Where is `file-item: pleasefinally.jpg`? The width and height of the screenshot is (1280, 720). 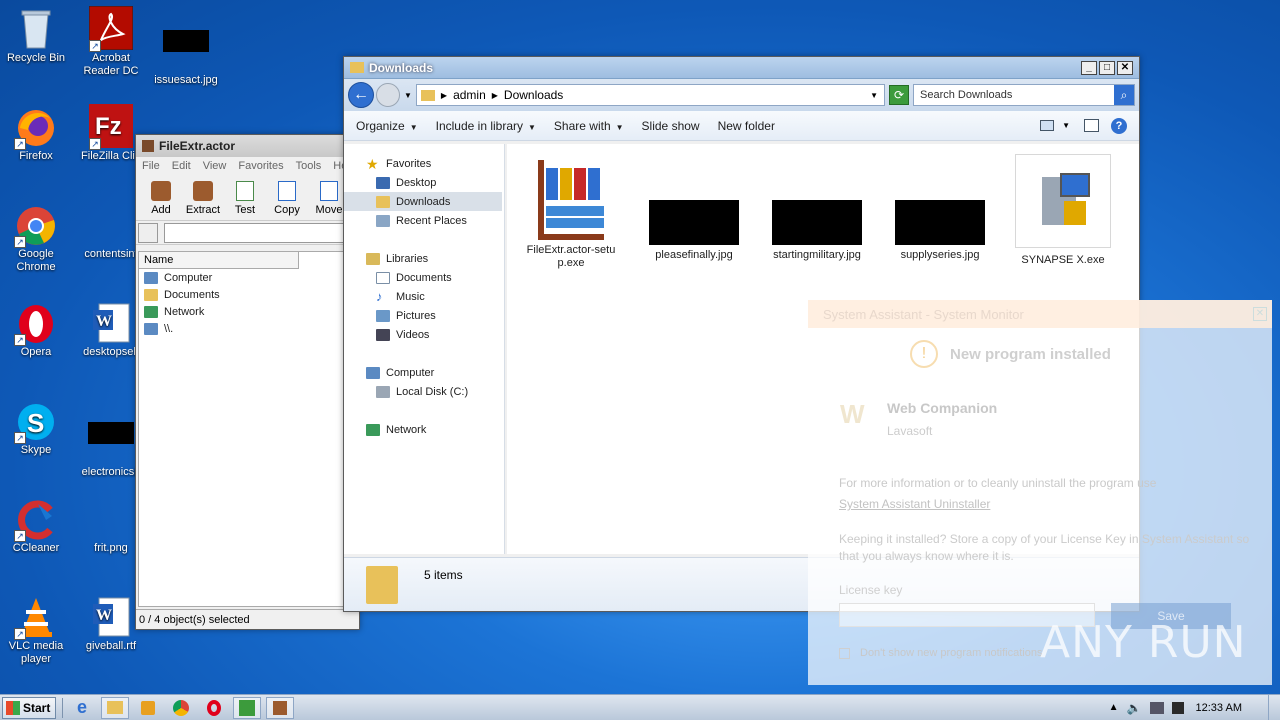
file-item: pleasefinally.jpg is located at coordinates (694, 231).